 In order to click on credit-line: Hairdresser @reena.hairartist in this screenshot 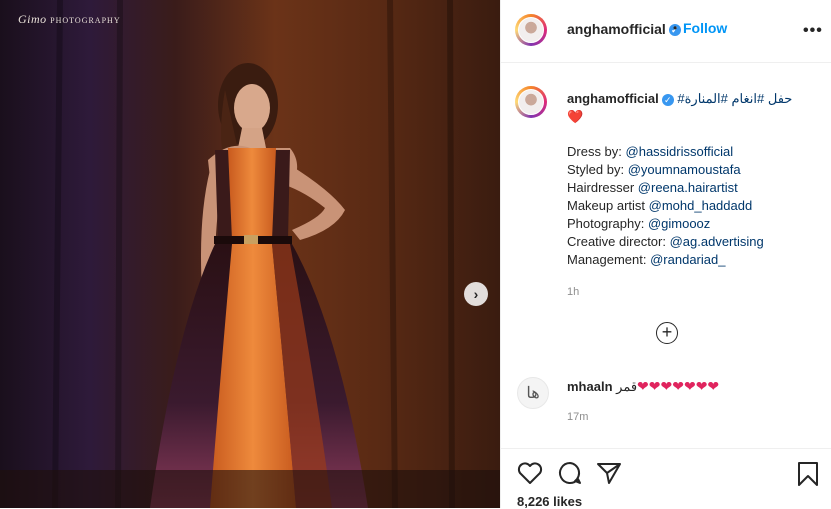, I will do `click(652, 188)`.